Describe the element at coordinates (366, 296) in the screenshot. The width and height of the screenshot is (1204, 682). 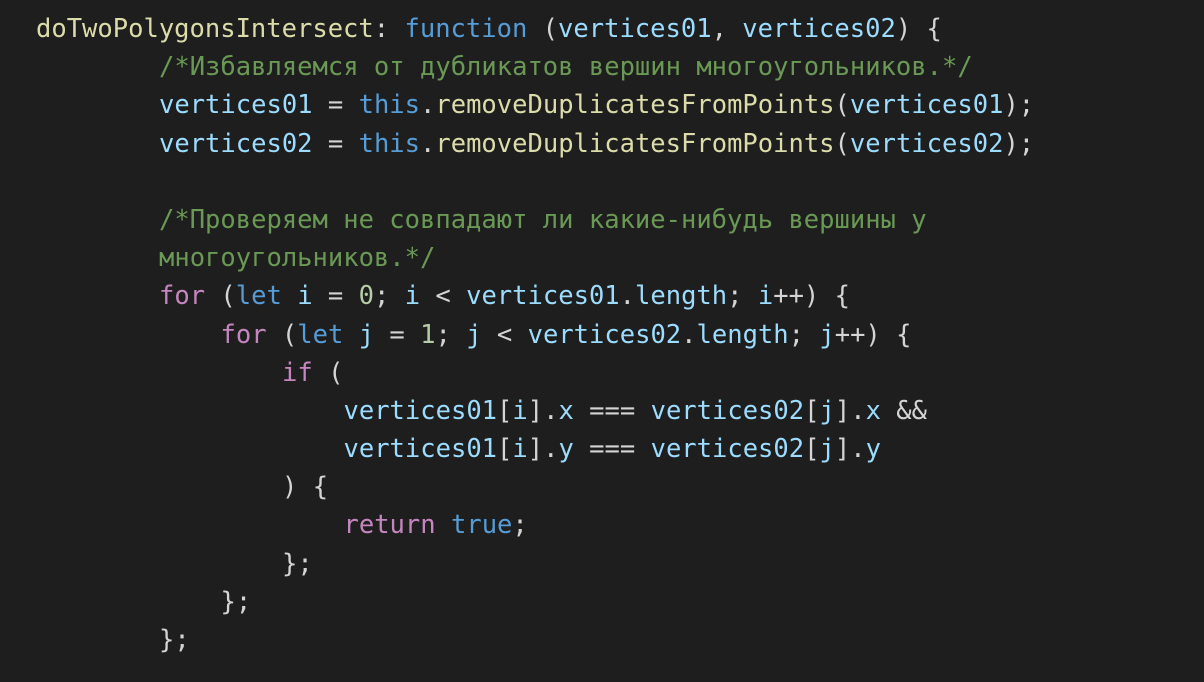
I see `code-token: 0` at that location.